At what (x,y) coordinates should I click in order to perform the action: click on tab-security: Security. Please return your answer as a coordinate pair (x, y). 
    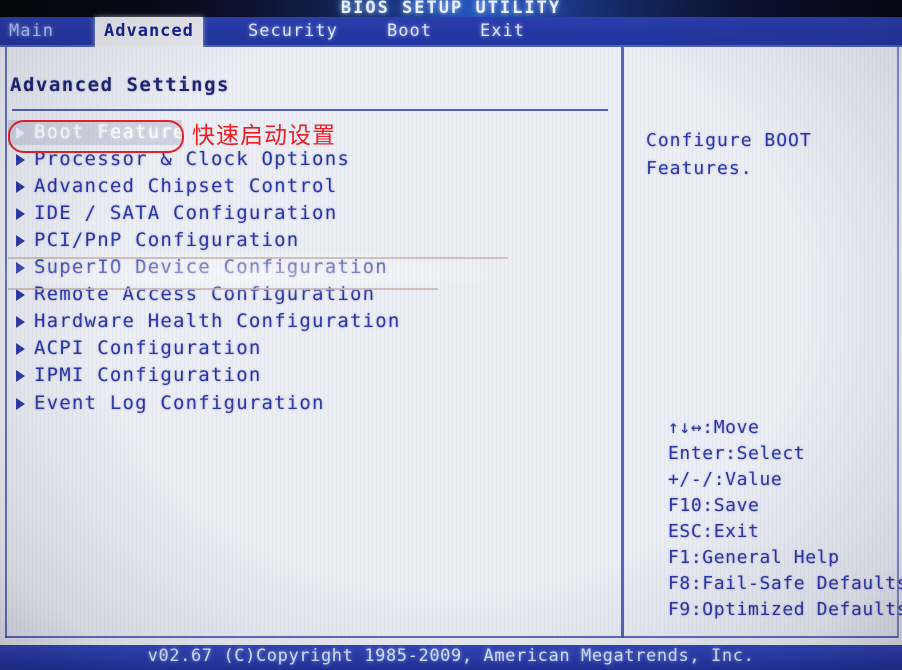
    Looking at the image, I should click on (293, 32).